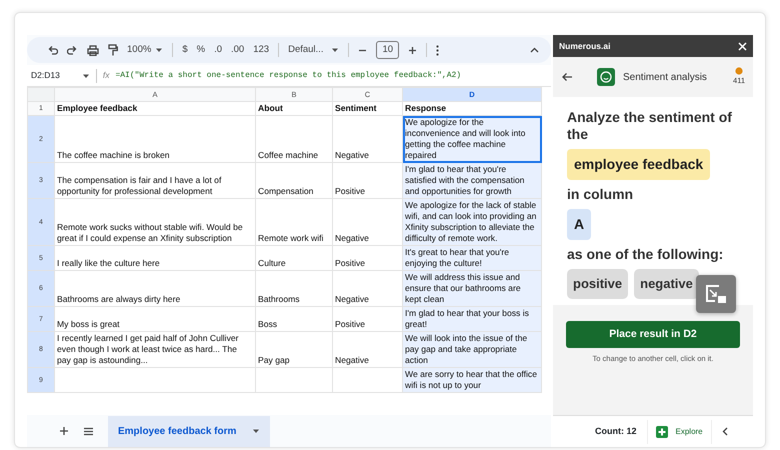 This screenshot has width=780, height=450. I want to click on count-label: Count: 12, so click(615, 431).